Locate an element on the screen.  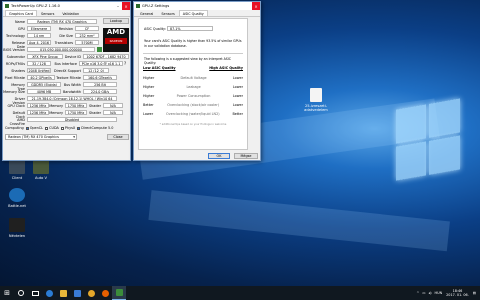
desktop-icon-battlenet: Battle.net is located at coordinates (17, 198).